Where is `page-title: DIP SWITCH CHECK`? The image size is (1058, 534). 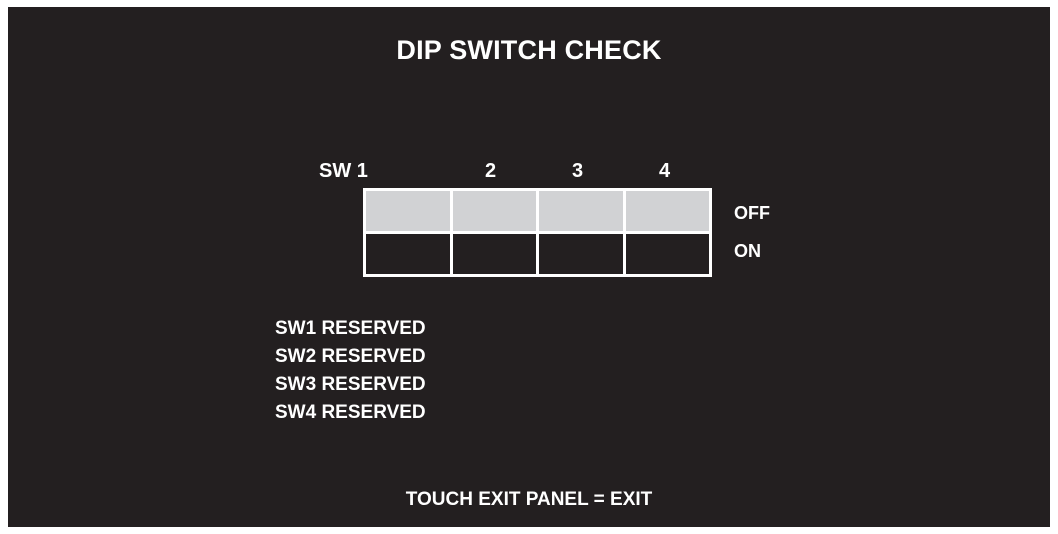
page-title: DIP SWITCH CHECK is located at coordinates (529, 50).